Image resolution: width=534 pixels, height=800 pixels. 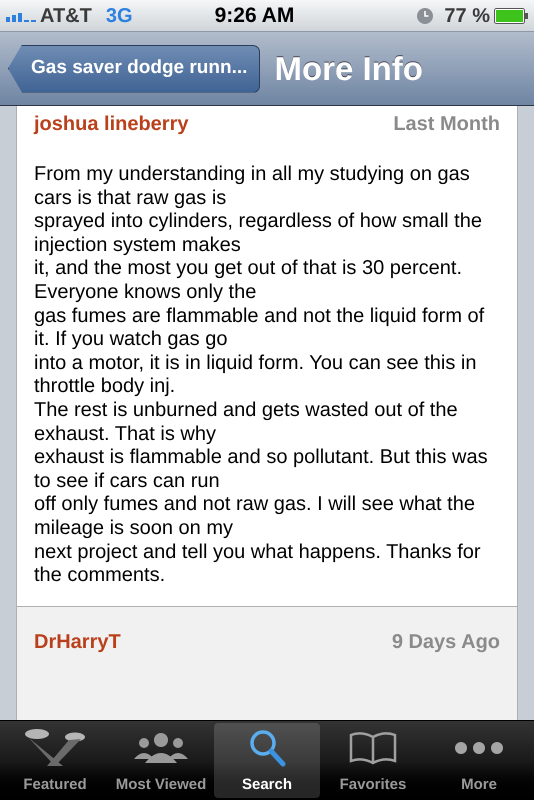 I want to click on comment-author: DrHarryT, so click(x=77, y=642).